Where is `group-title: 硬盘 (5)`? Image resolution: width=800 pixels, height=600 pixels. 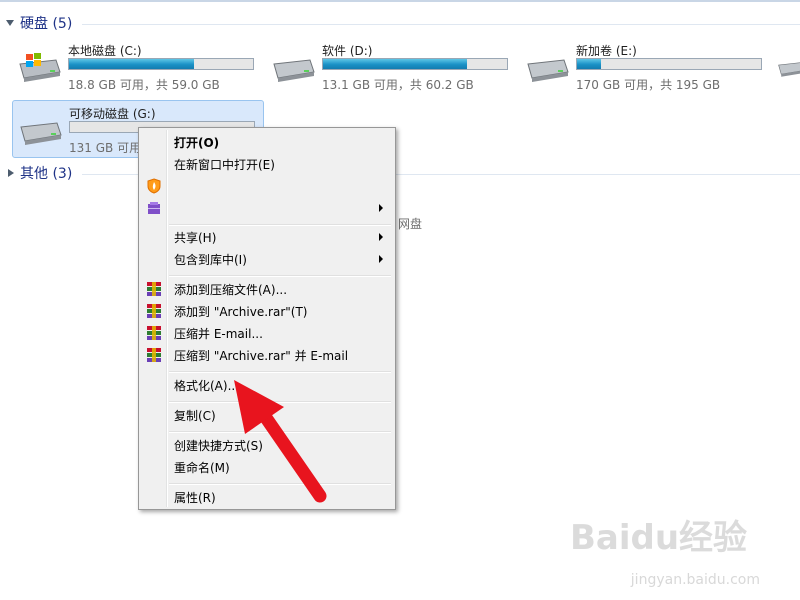 group-title: 硬盘 (5) is located at coordinates (46, 24).